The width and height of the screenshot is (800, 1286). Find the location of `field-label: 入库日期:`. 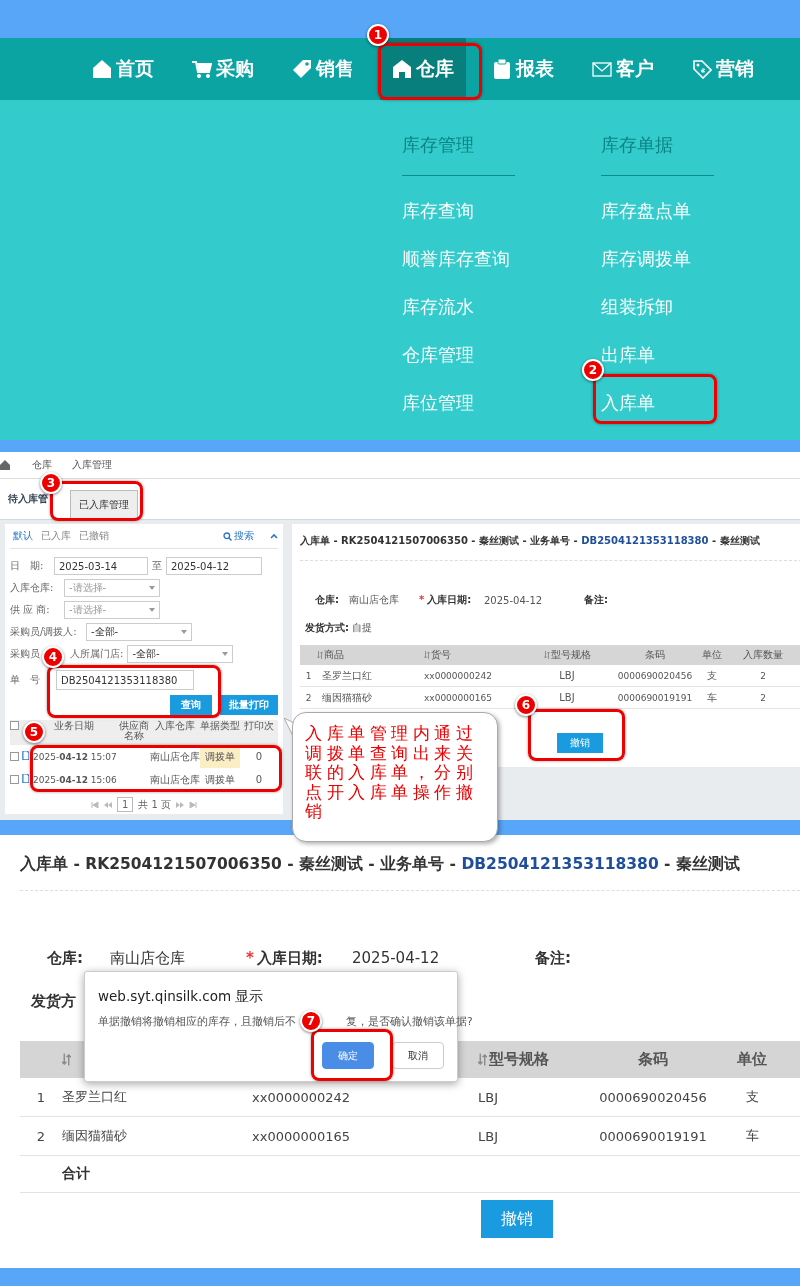

field-label: 入库日期: is located at coordinates (449, 599).